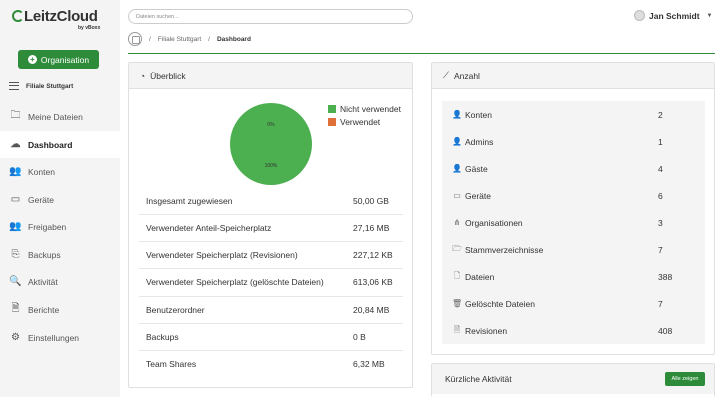  Describe the element at coordinates (54, 337) in the screenshot. I see `sidebar-item-label: Einstellungen` at that location.